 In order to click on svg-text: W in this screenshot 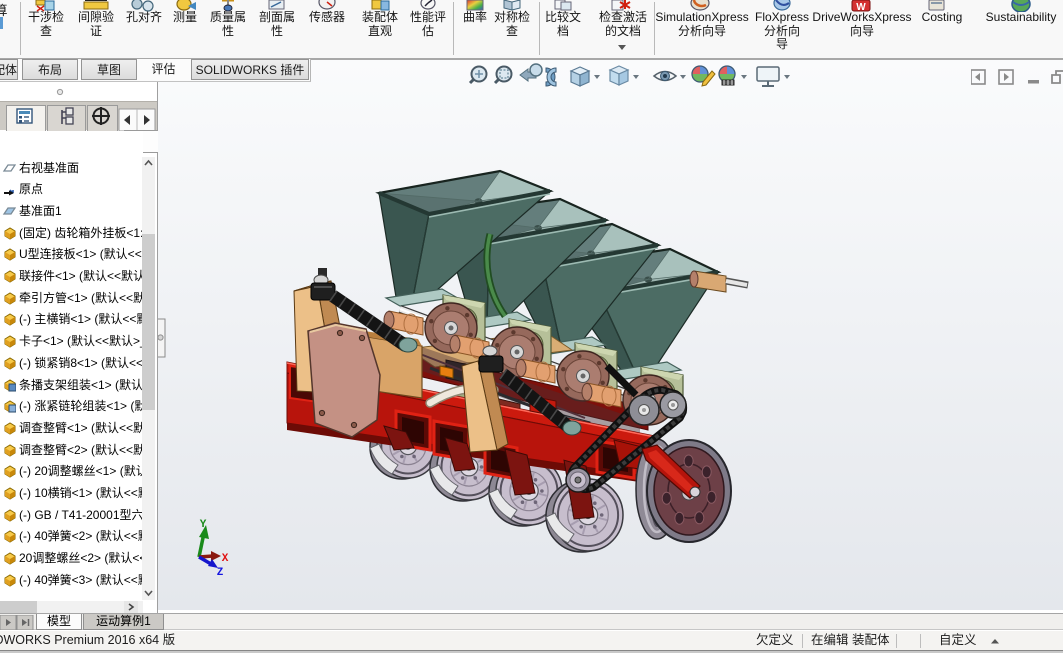, I will do `click(861, 7)`.